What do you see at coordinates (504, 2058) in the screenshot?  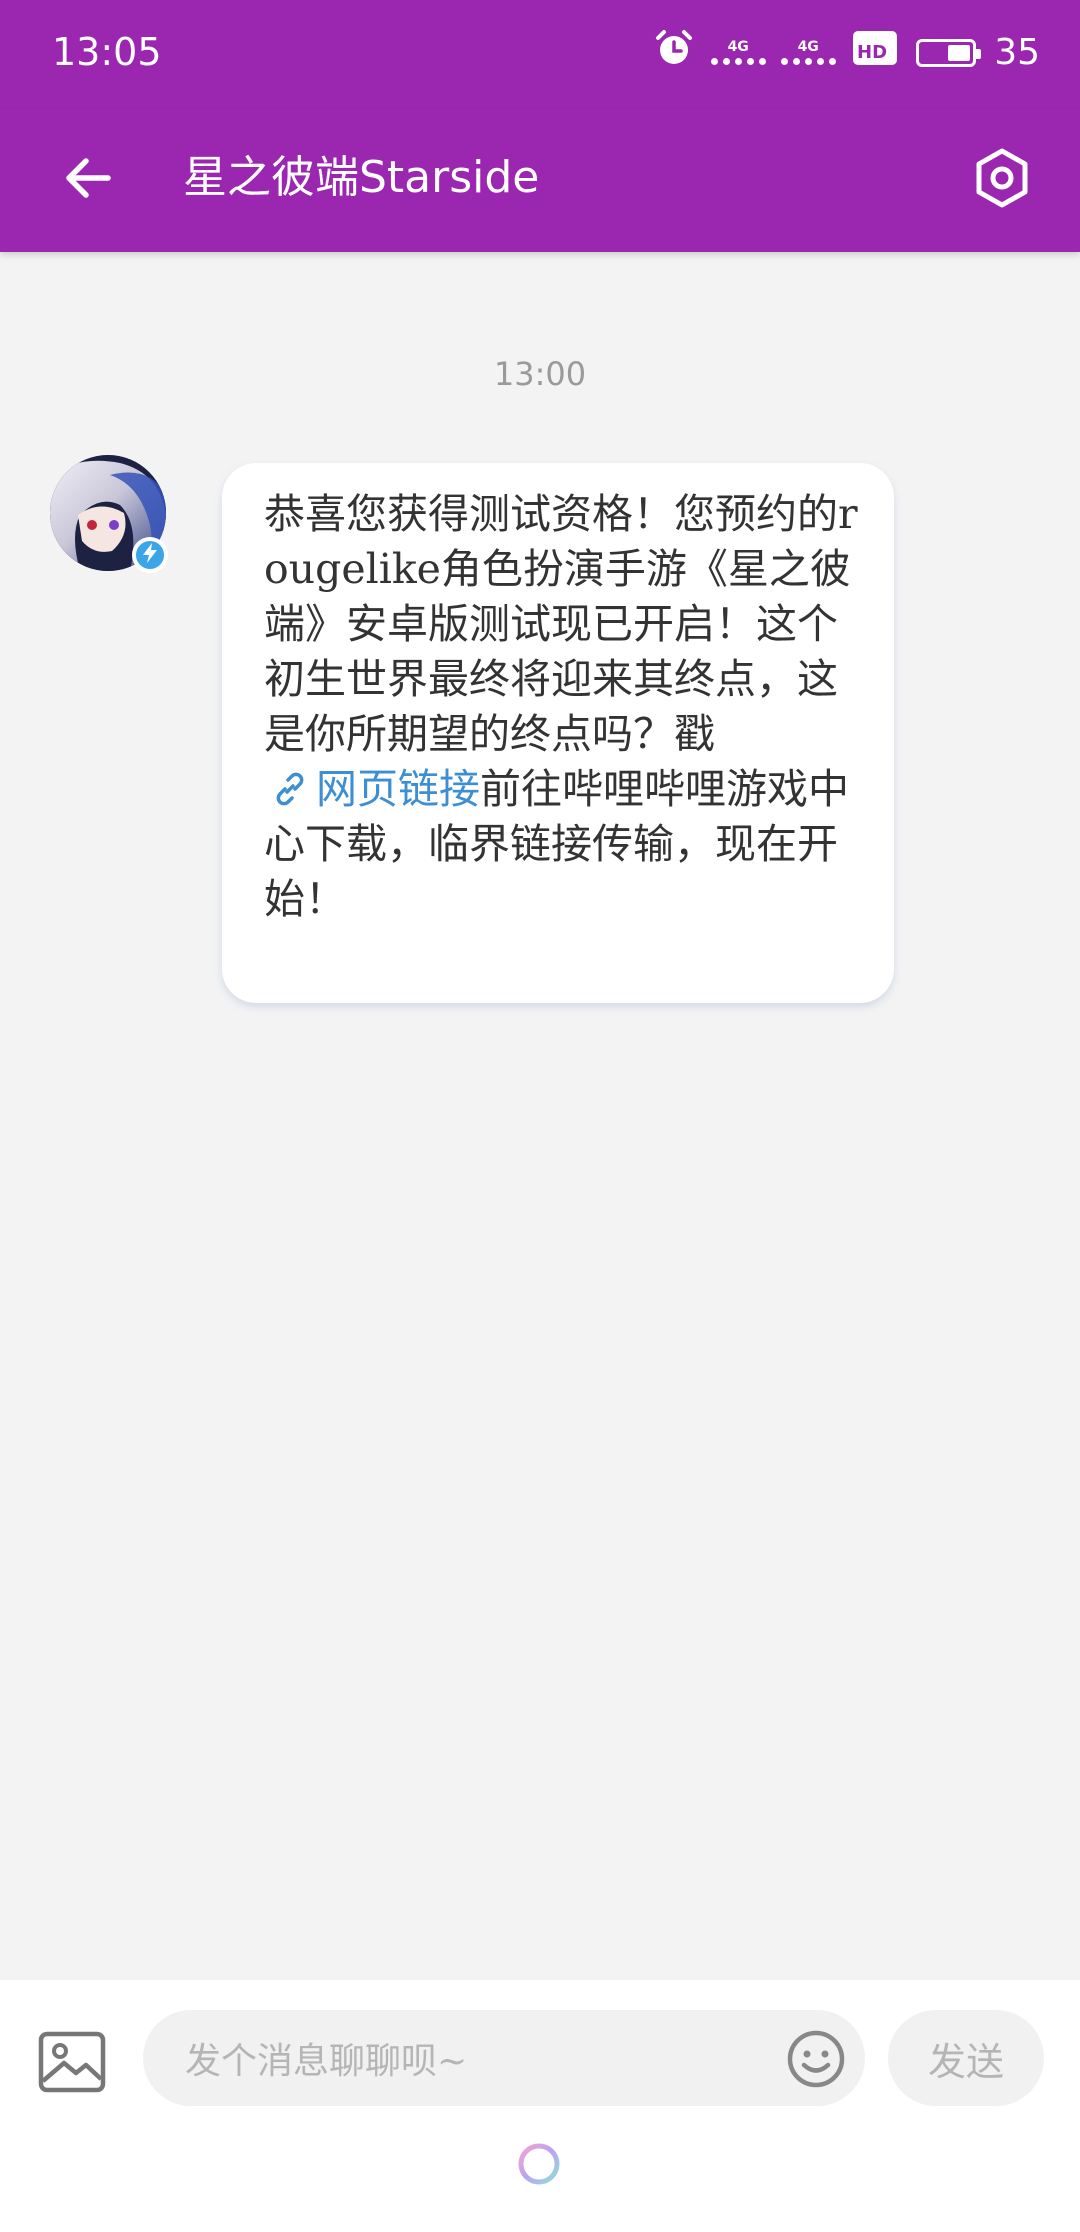 I see `message-input: 发个消息聊聊呗~` at bounding box center [504, 2058].